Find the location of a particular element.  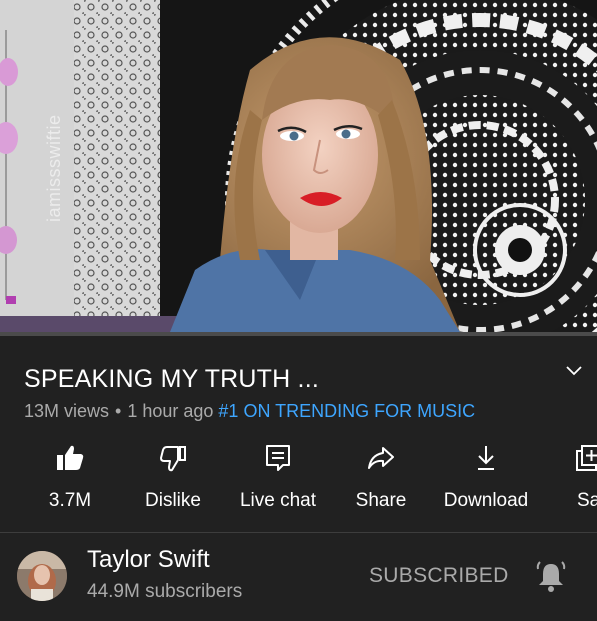

divider is located at coordinates (298, 532).